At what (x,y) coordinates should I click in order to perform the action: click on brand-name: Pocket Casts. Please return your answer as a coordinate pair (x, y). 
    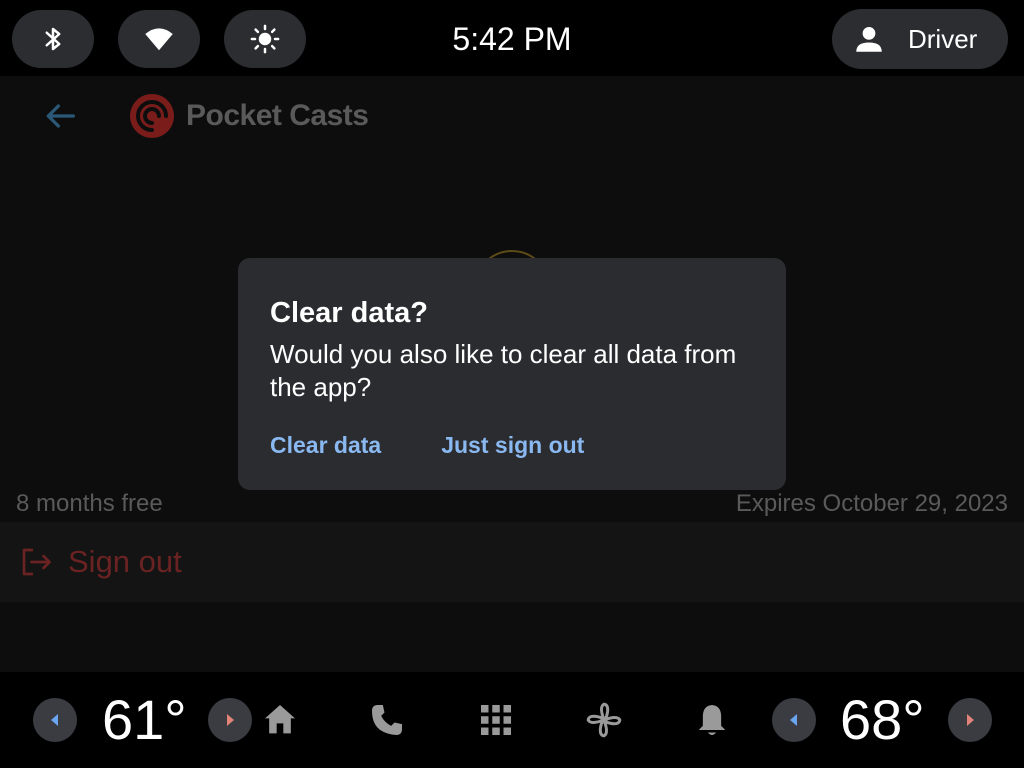
    Looking at the image, I should click on (277, 115).